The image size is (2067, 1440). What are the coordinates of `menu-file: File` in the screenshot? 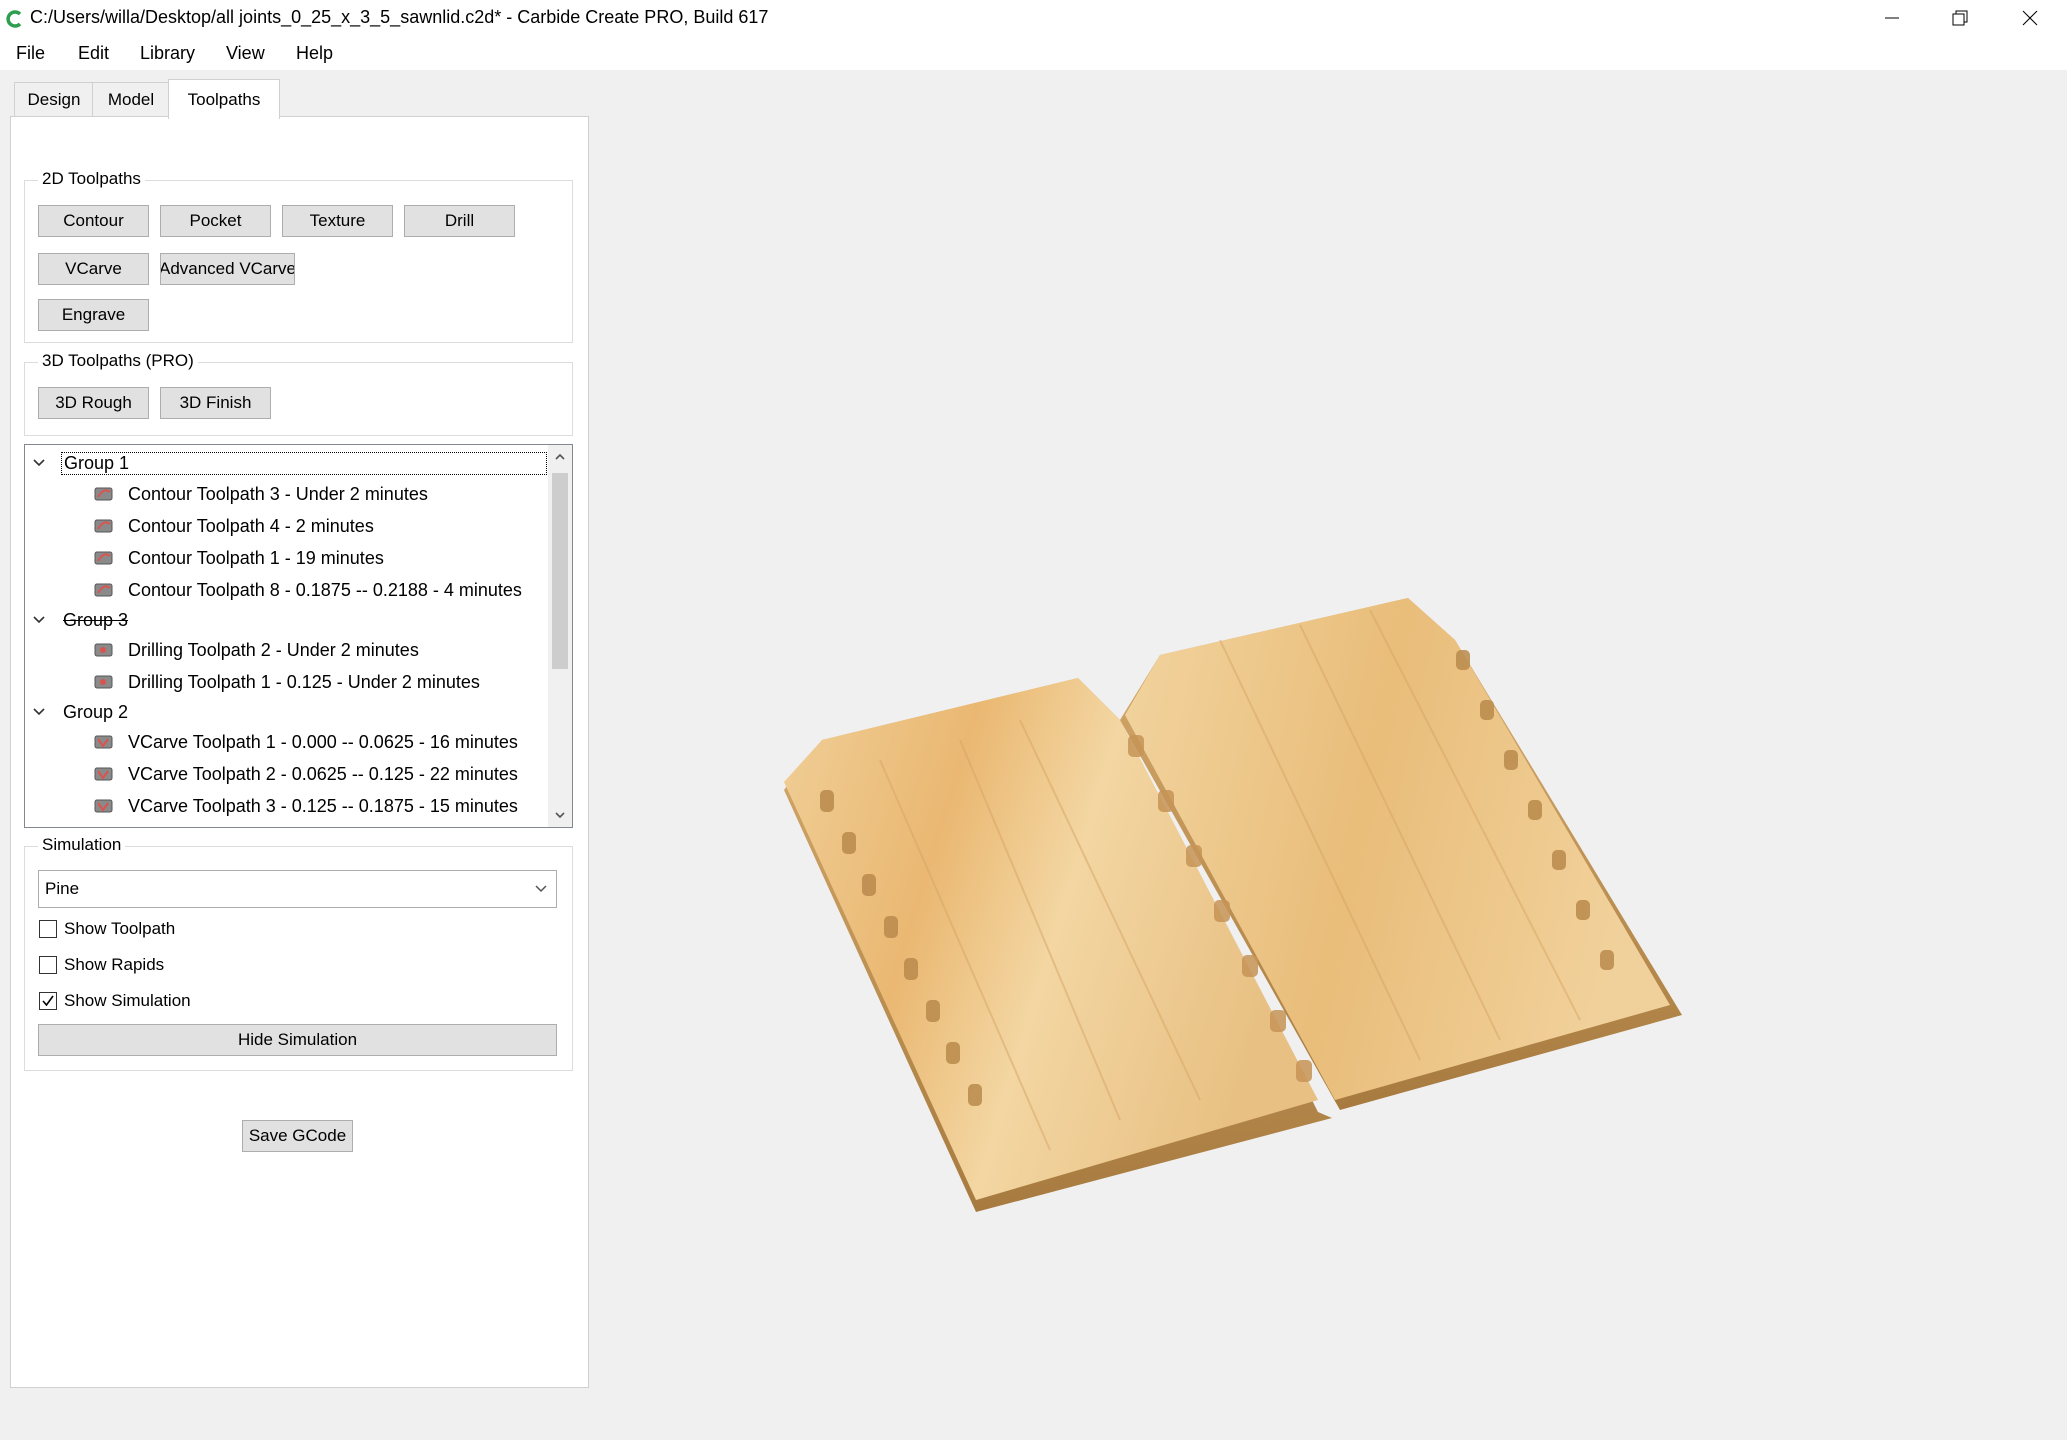 It's located at (30, 53).